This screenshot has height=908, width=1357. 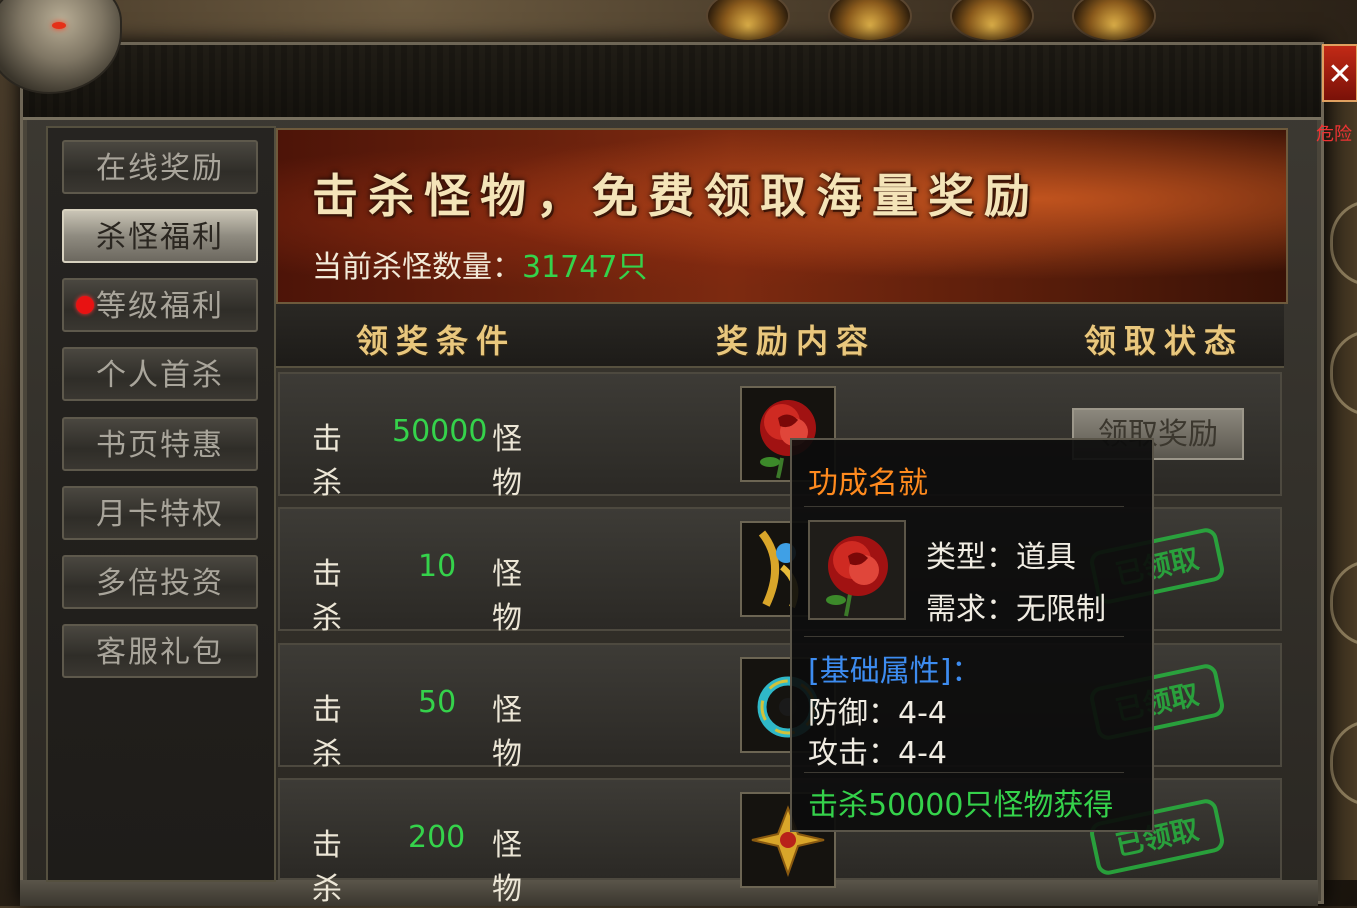 What do you see at coordinates (676, 196) in the screenshot?
I see `banner-title: 击杀怪物，免费领取海量奖励` at bounding box center [676, 196].